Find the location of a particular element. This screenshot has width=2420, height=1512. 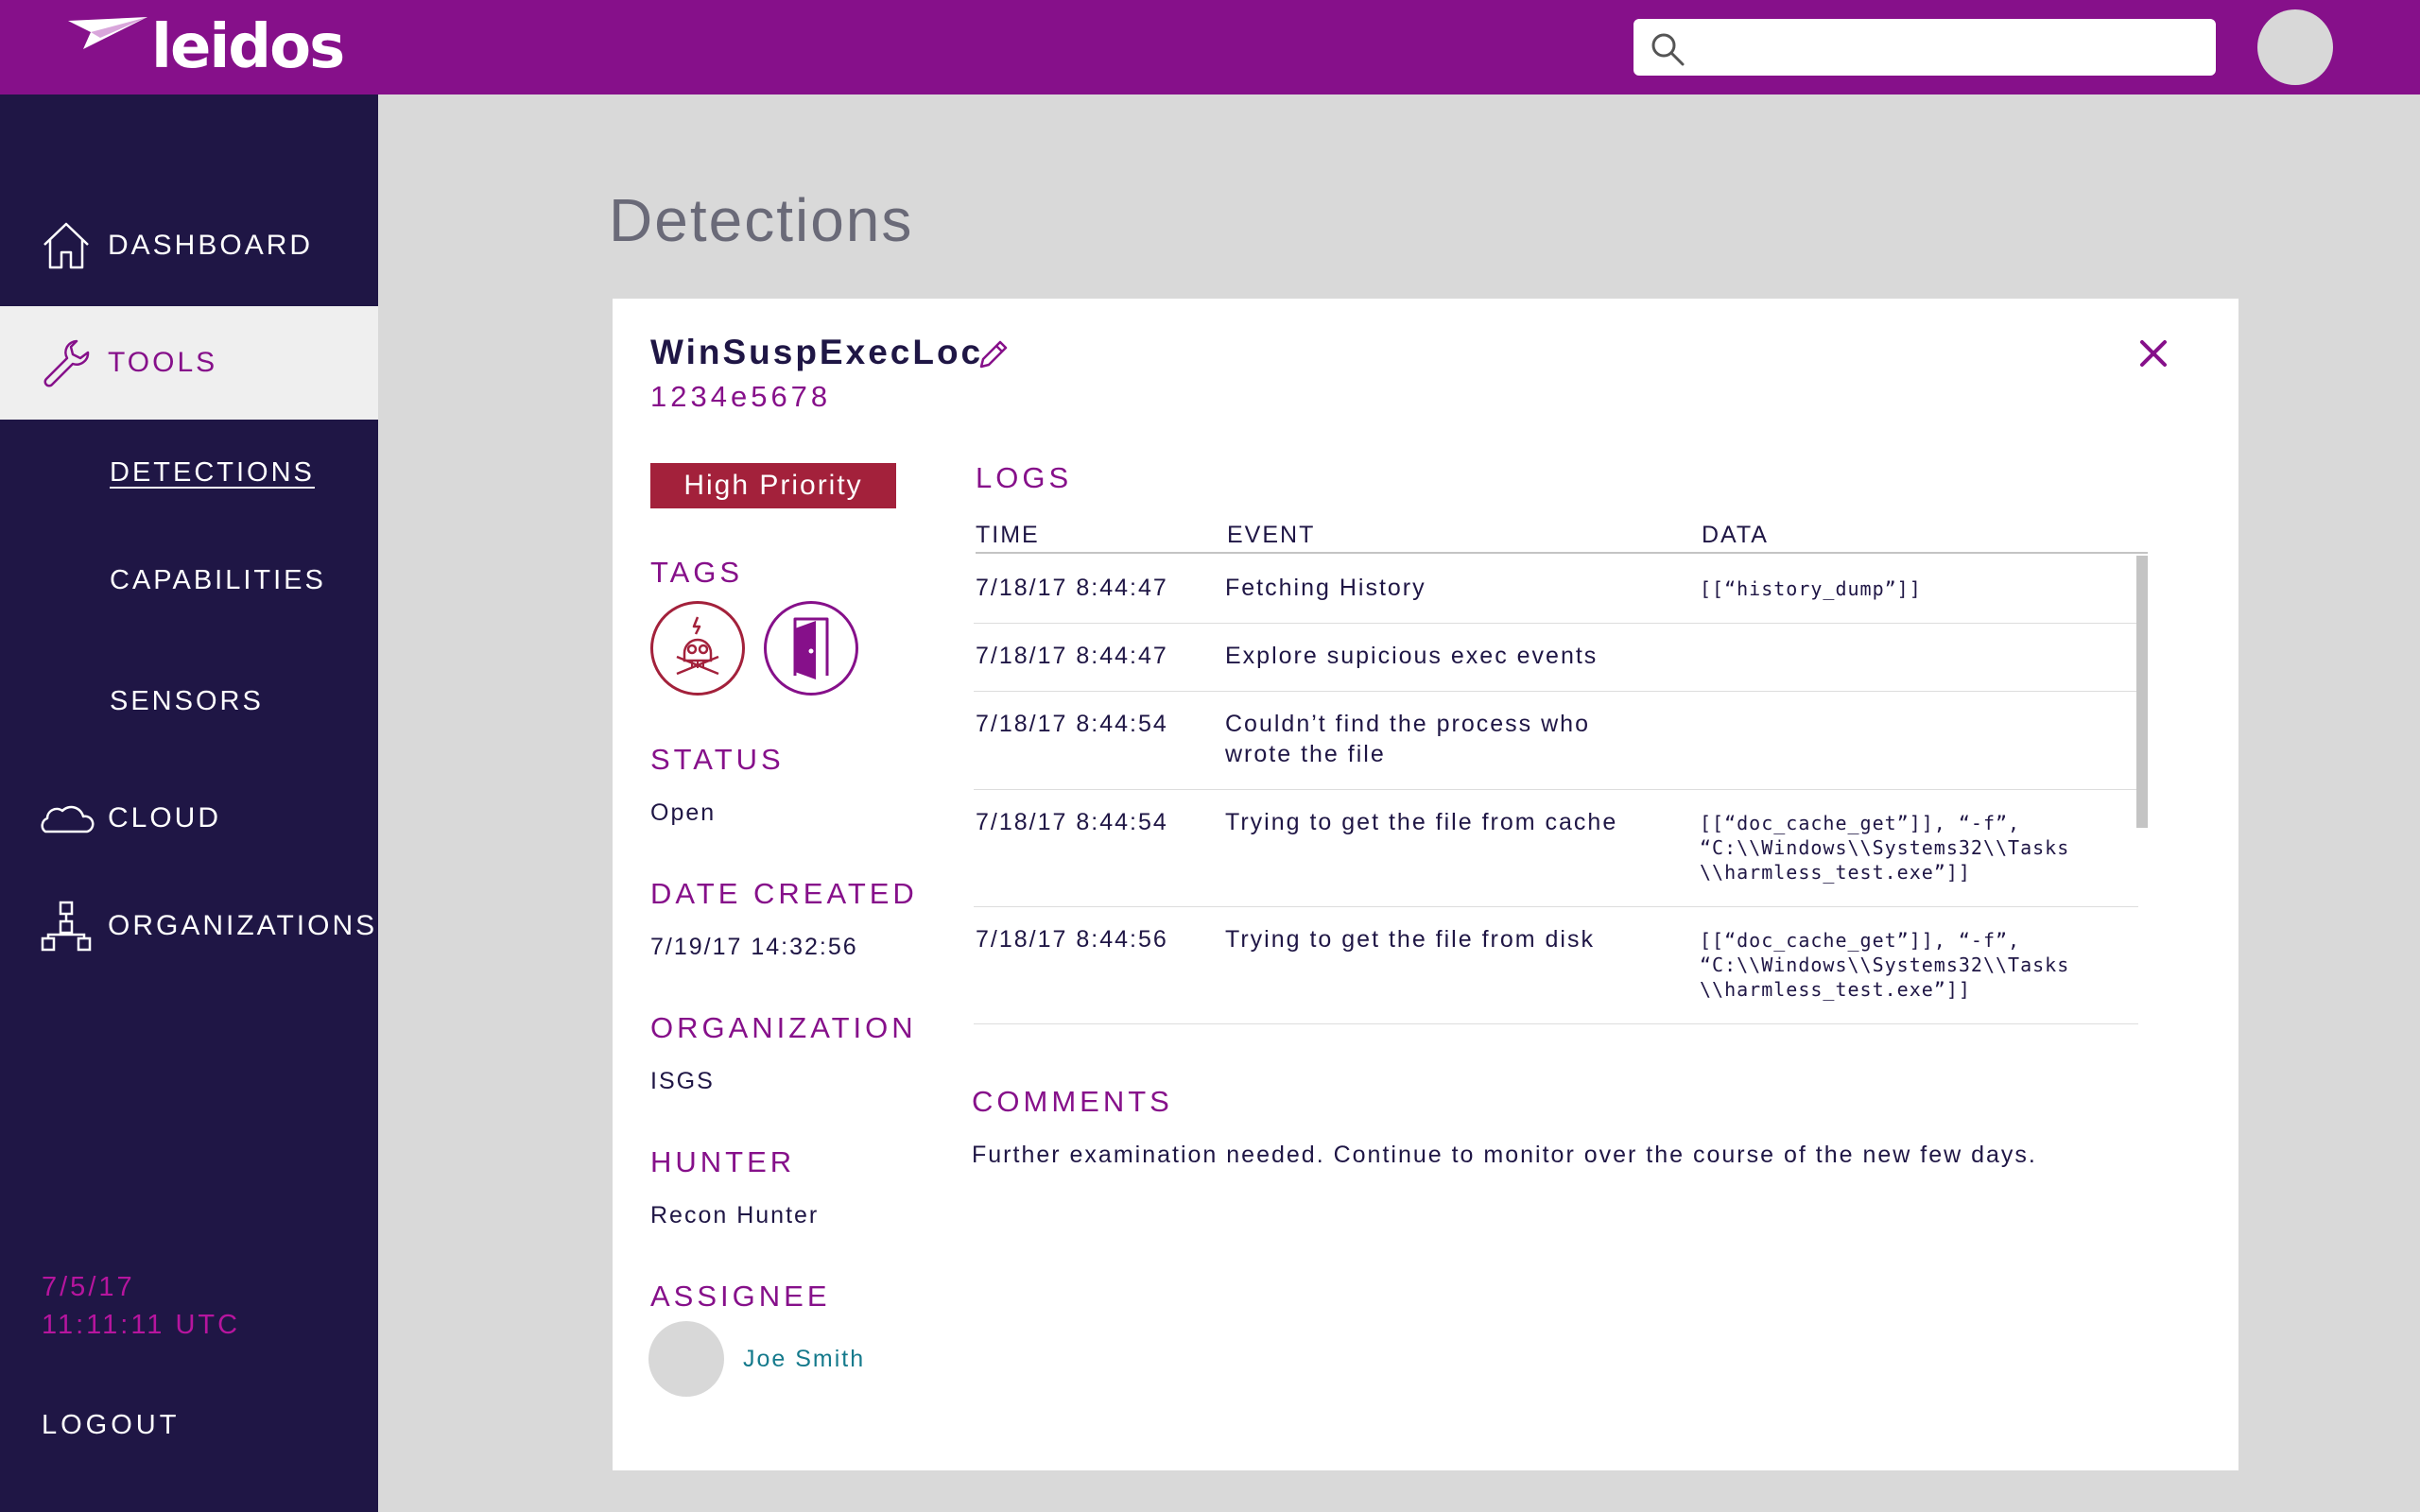

sidebar-subitem-detections: DETECTIONS is located at coordinates (212, 473).